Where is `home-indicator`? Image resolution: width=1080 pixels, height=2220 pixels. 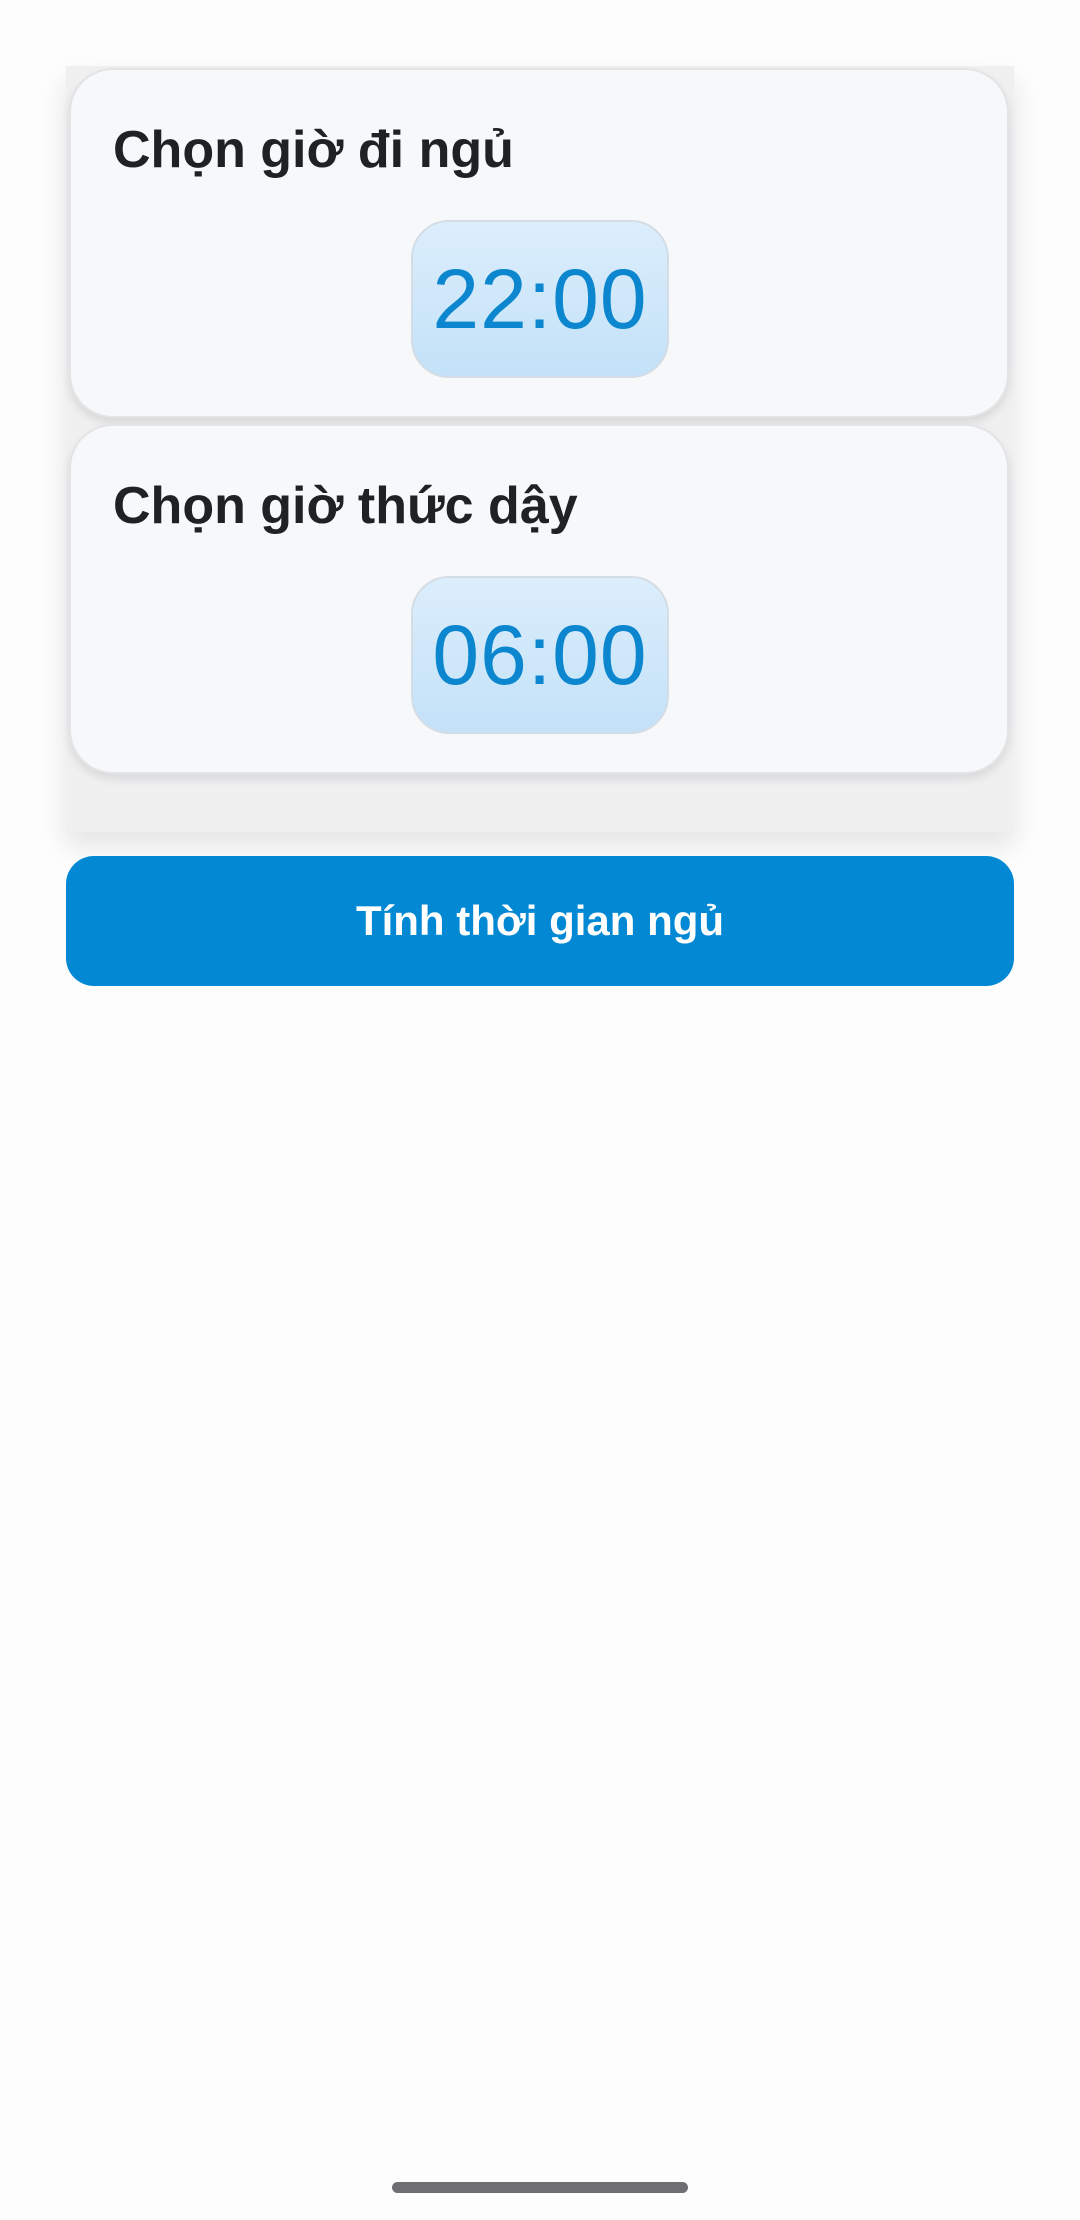
home-indicator is located at coordinates (540, 2187).